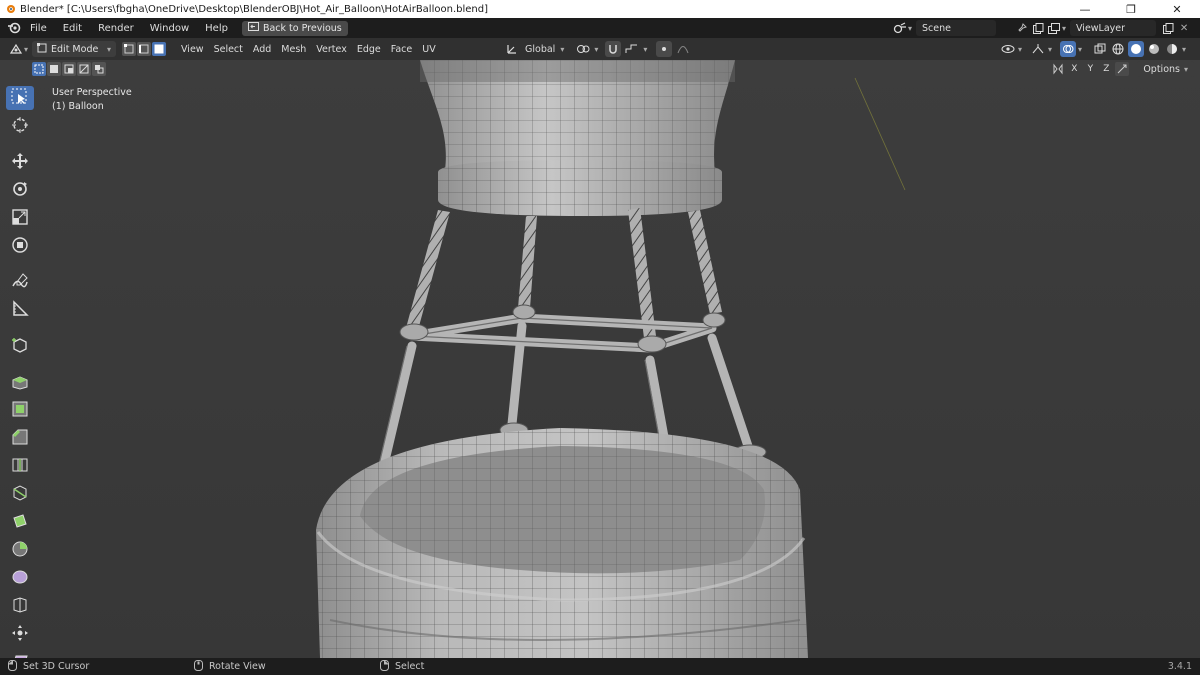 This screenshot has height=675, width=1200. I want to click on scene-selector: ▾ Scene ✕, so click(977, 28).